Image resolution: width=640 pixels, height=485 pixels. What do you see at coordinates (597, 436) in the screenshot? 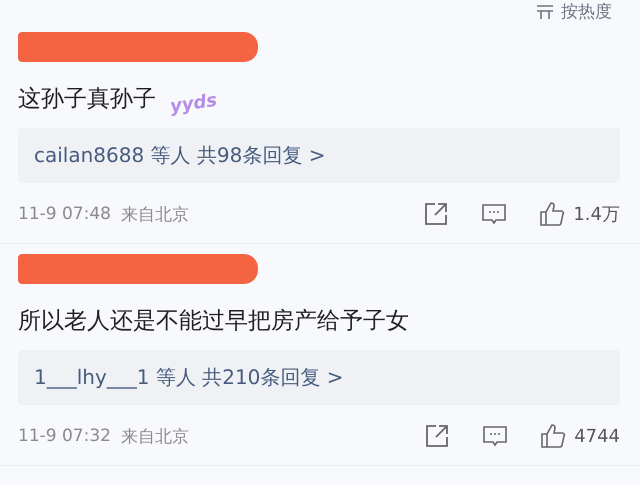
I see `like-count: 4744` at bounding box center [597, 436].